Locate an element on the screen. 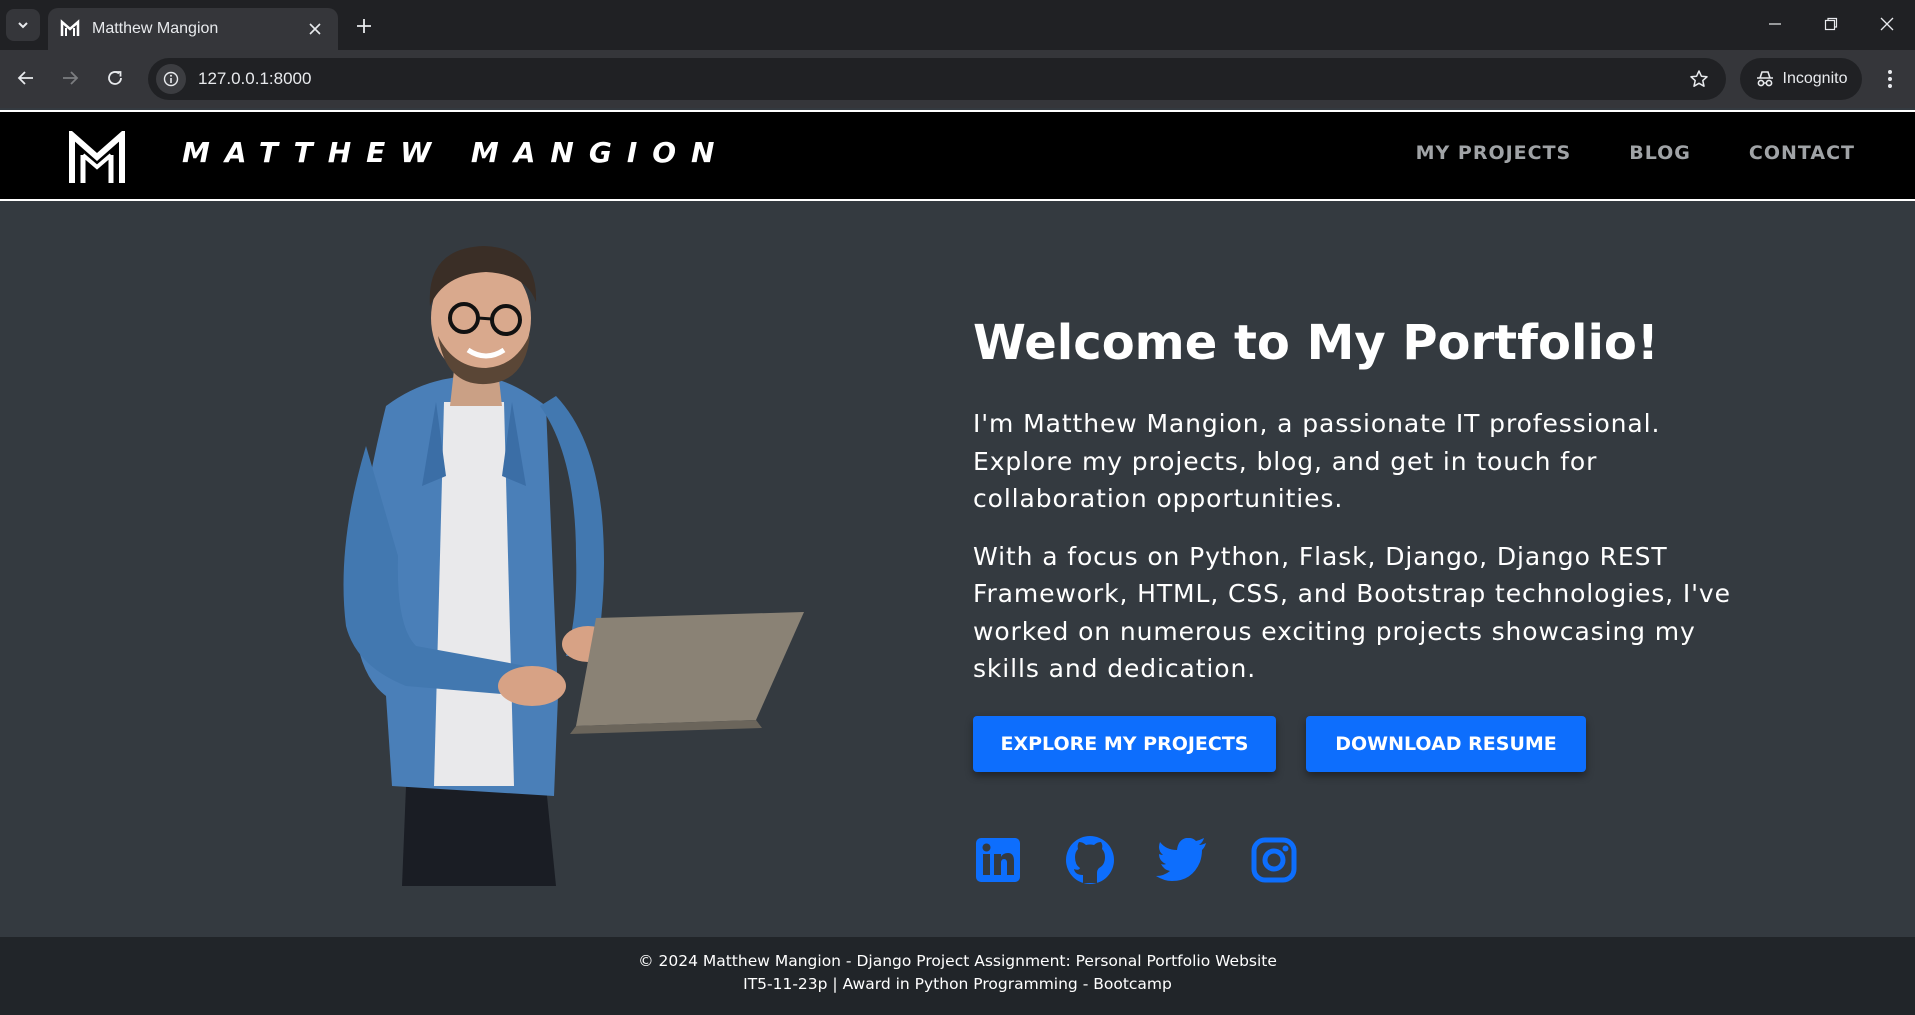 The width and height of the screenshot is (1915, 1015). address-bar: 127.0.0.1:8000 is located at coordinates (937, 79).